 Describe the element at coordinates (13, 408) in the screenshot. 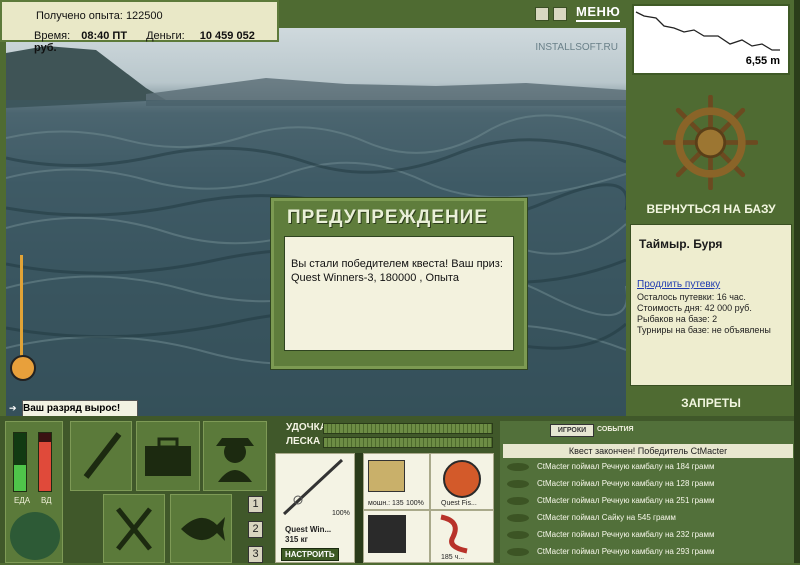

I see `arrow-icon: ➔` at that location.